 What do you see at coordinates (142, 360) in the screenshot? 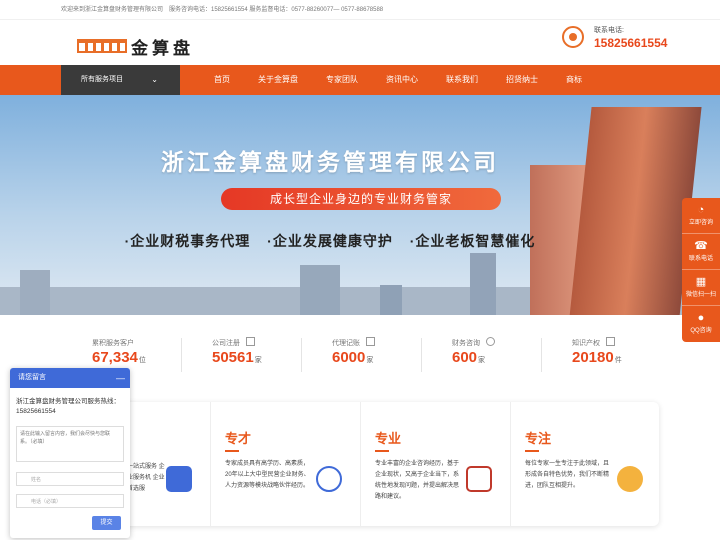
I see `stat-unit: 位` at bounding box center [142, 360].